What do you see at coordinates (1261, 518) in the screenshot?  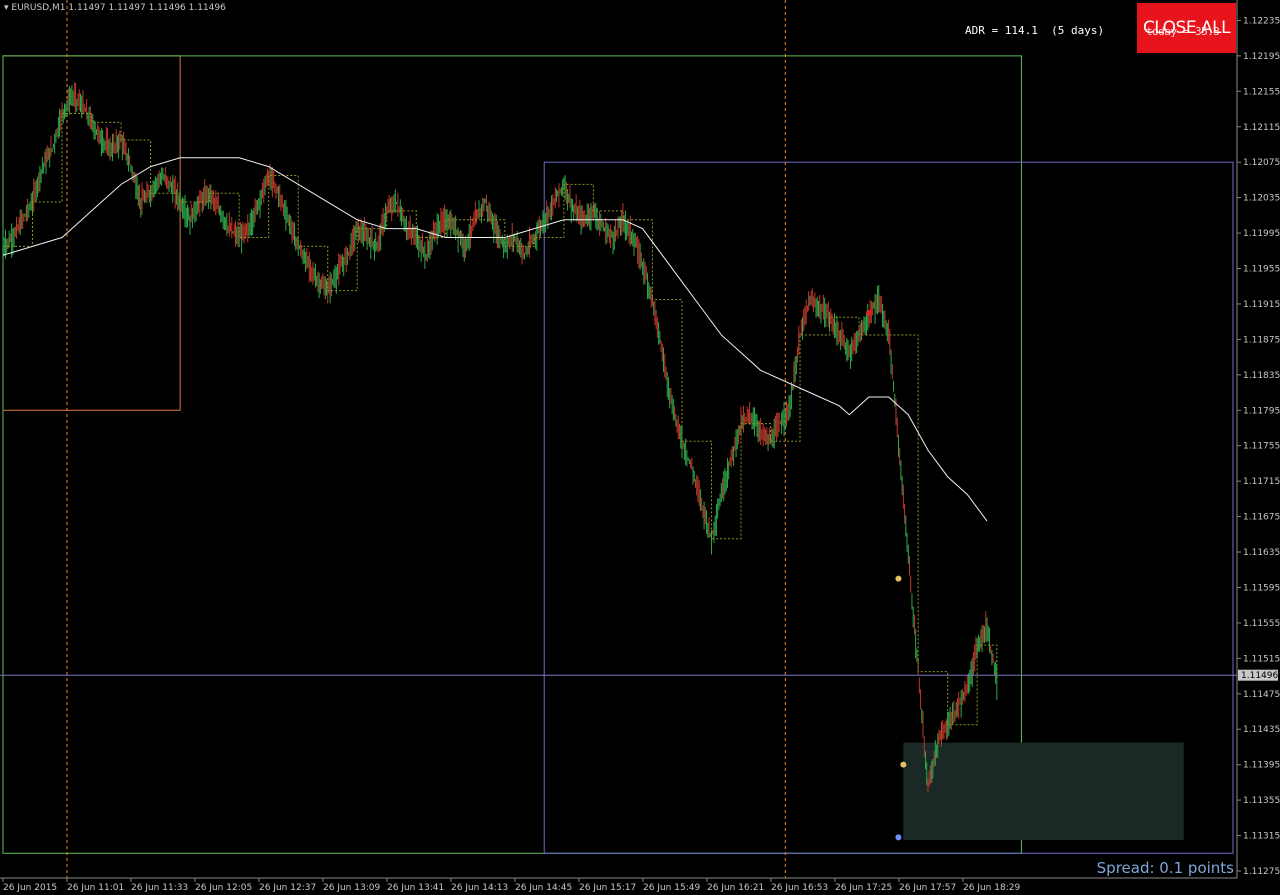 I see `y-tick-label-14: 1.11675` at bounding box center [1261, 518].